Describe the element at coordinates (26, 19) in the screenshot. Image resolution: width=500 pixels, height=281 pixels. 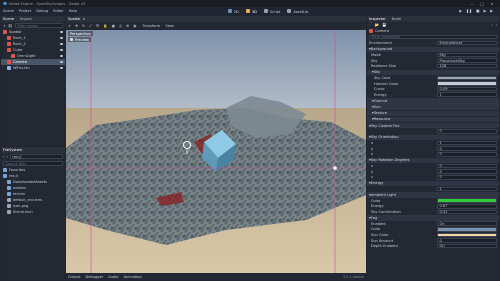
I see `tab-import: Import` at that location.